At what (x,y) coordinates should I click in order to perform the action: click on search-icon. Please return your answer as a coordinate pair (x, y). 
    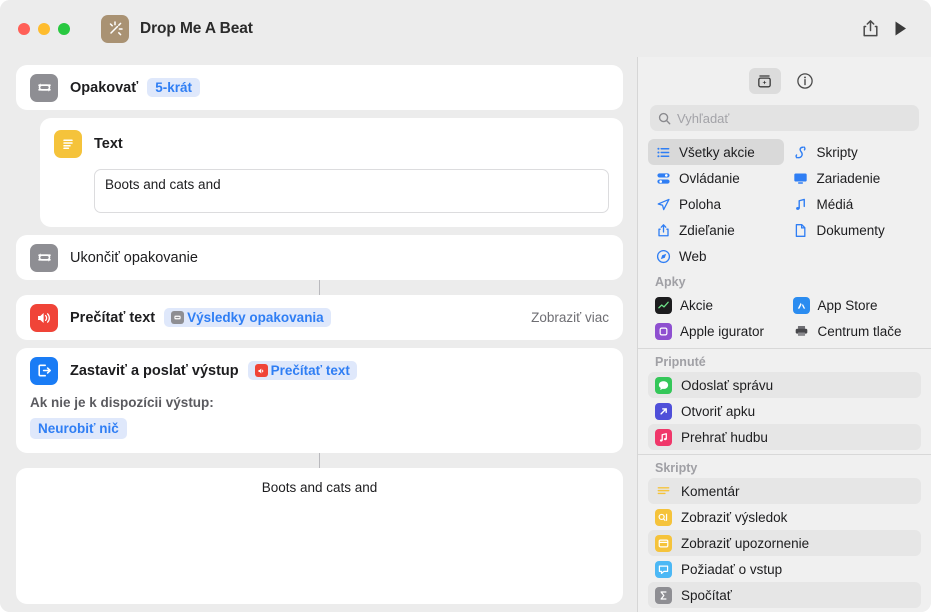
    Looking at the image, I should click on (664, 118).